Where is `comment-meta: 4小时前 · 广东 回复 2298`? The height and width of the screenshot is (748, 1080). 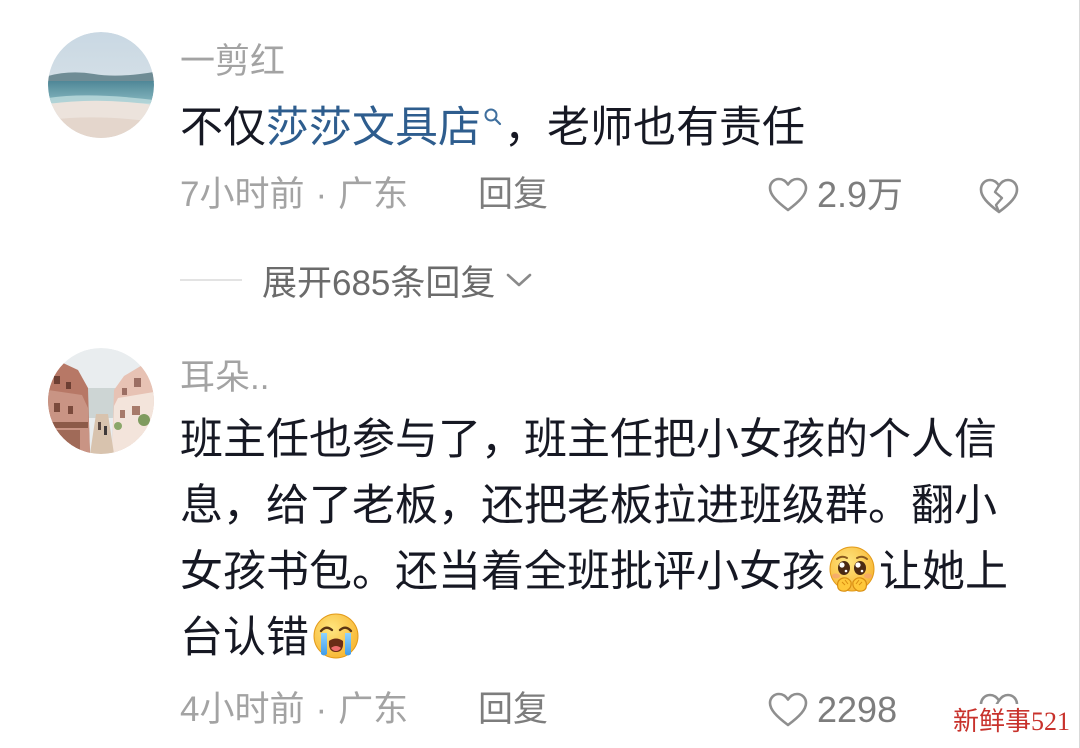 comment-meta: 4小时前 · 广东 回复 2298 is located at coordinates (610, 710).